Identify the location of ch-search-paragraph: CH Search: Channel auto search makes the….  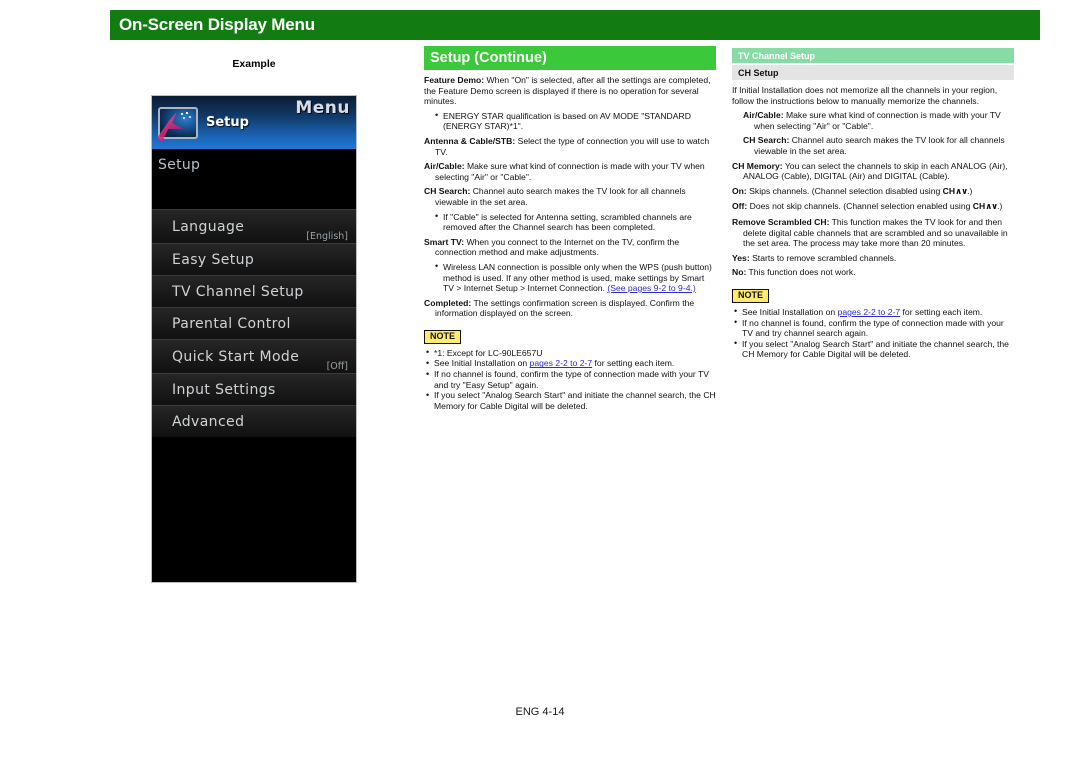
(570, 196).